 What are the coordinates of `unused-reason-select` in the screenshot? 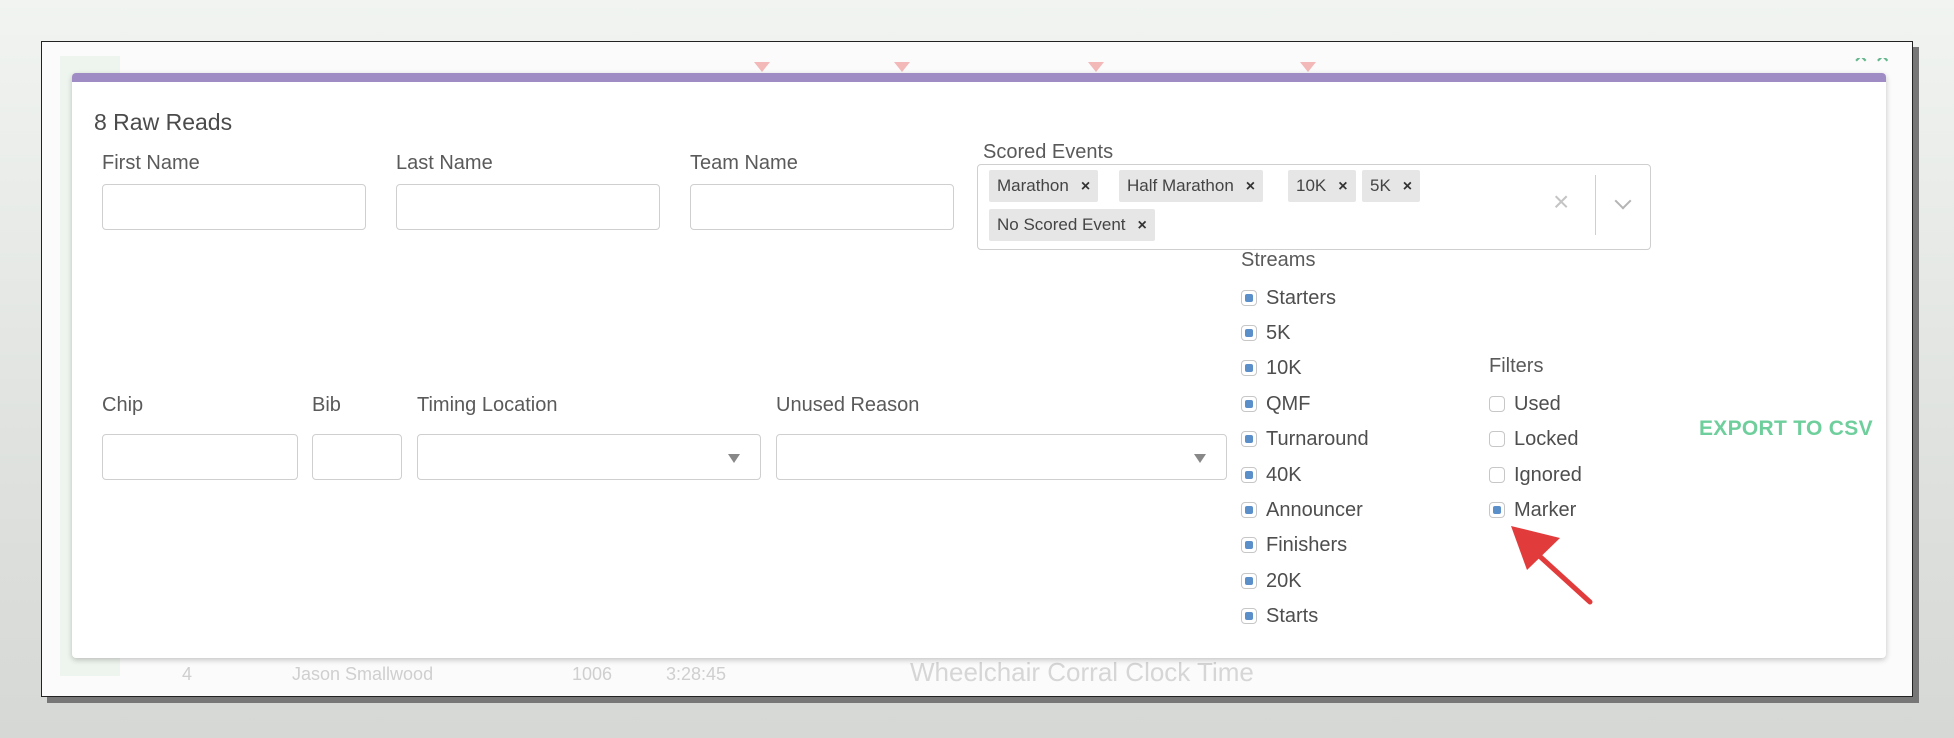 It's located at (1001, 457).